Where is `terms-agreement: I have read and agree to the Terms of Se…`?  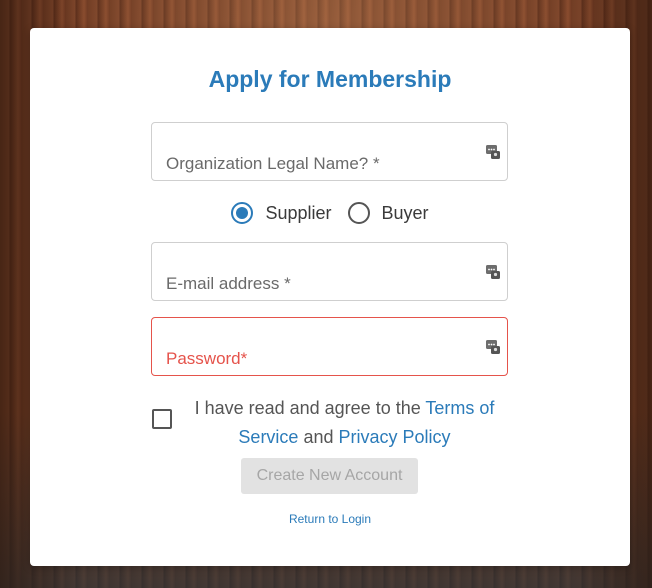
terms-agreement: I have read and agree to the Terms of Se… is located at coordinates (329, 422).